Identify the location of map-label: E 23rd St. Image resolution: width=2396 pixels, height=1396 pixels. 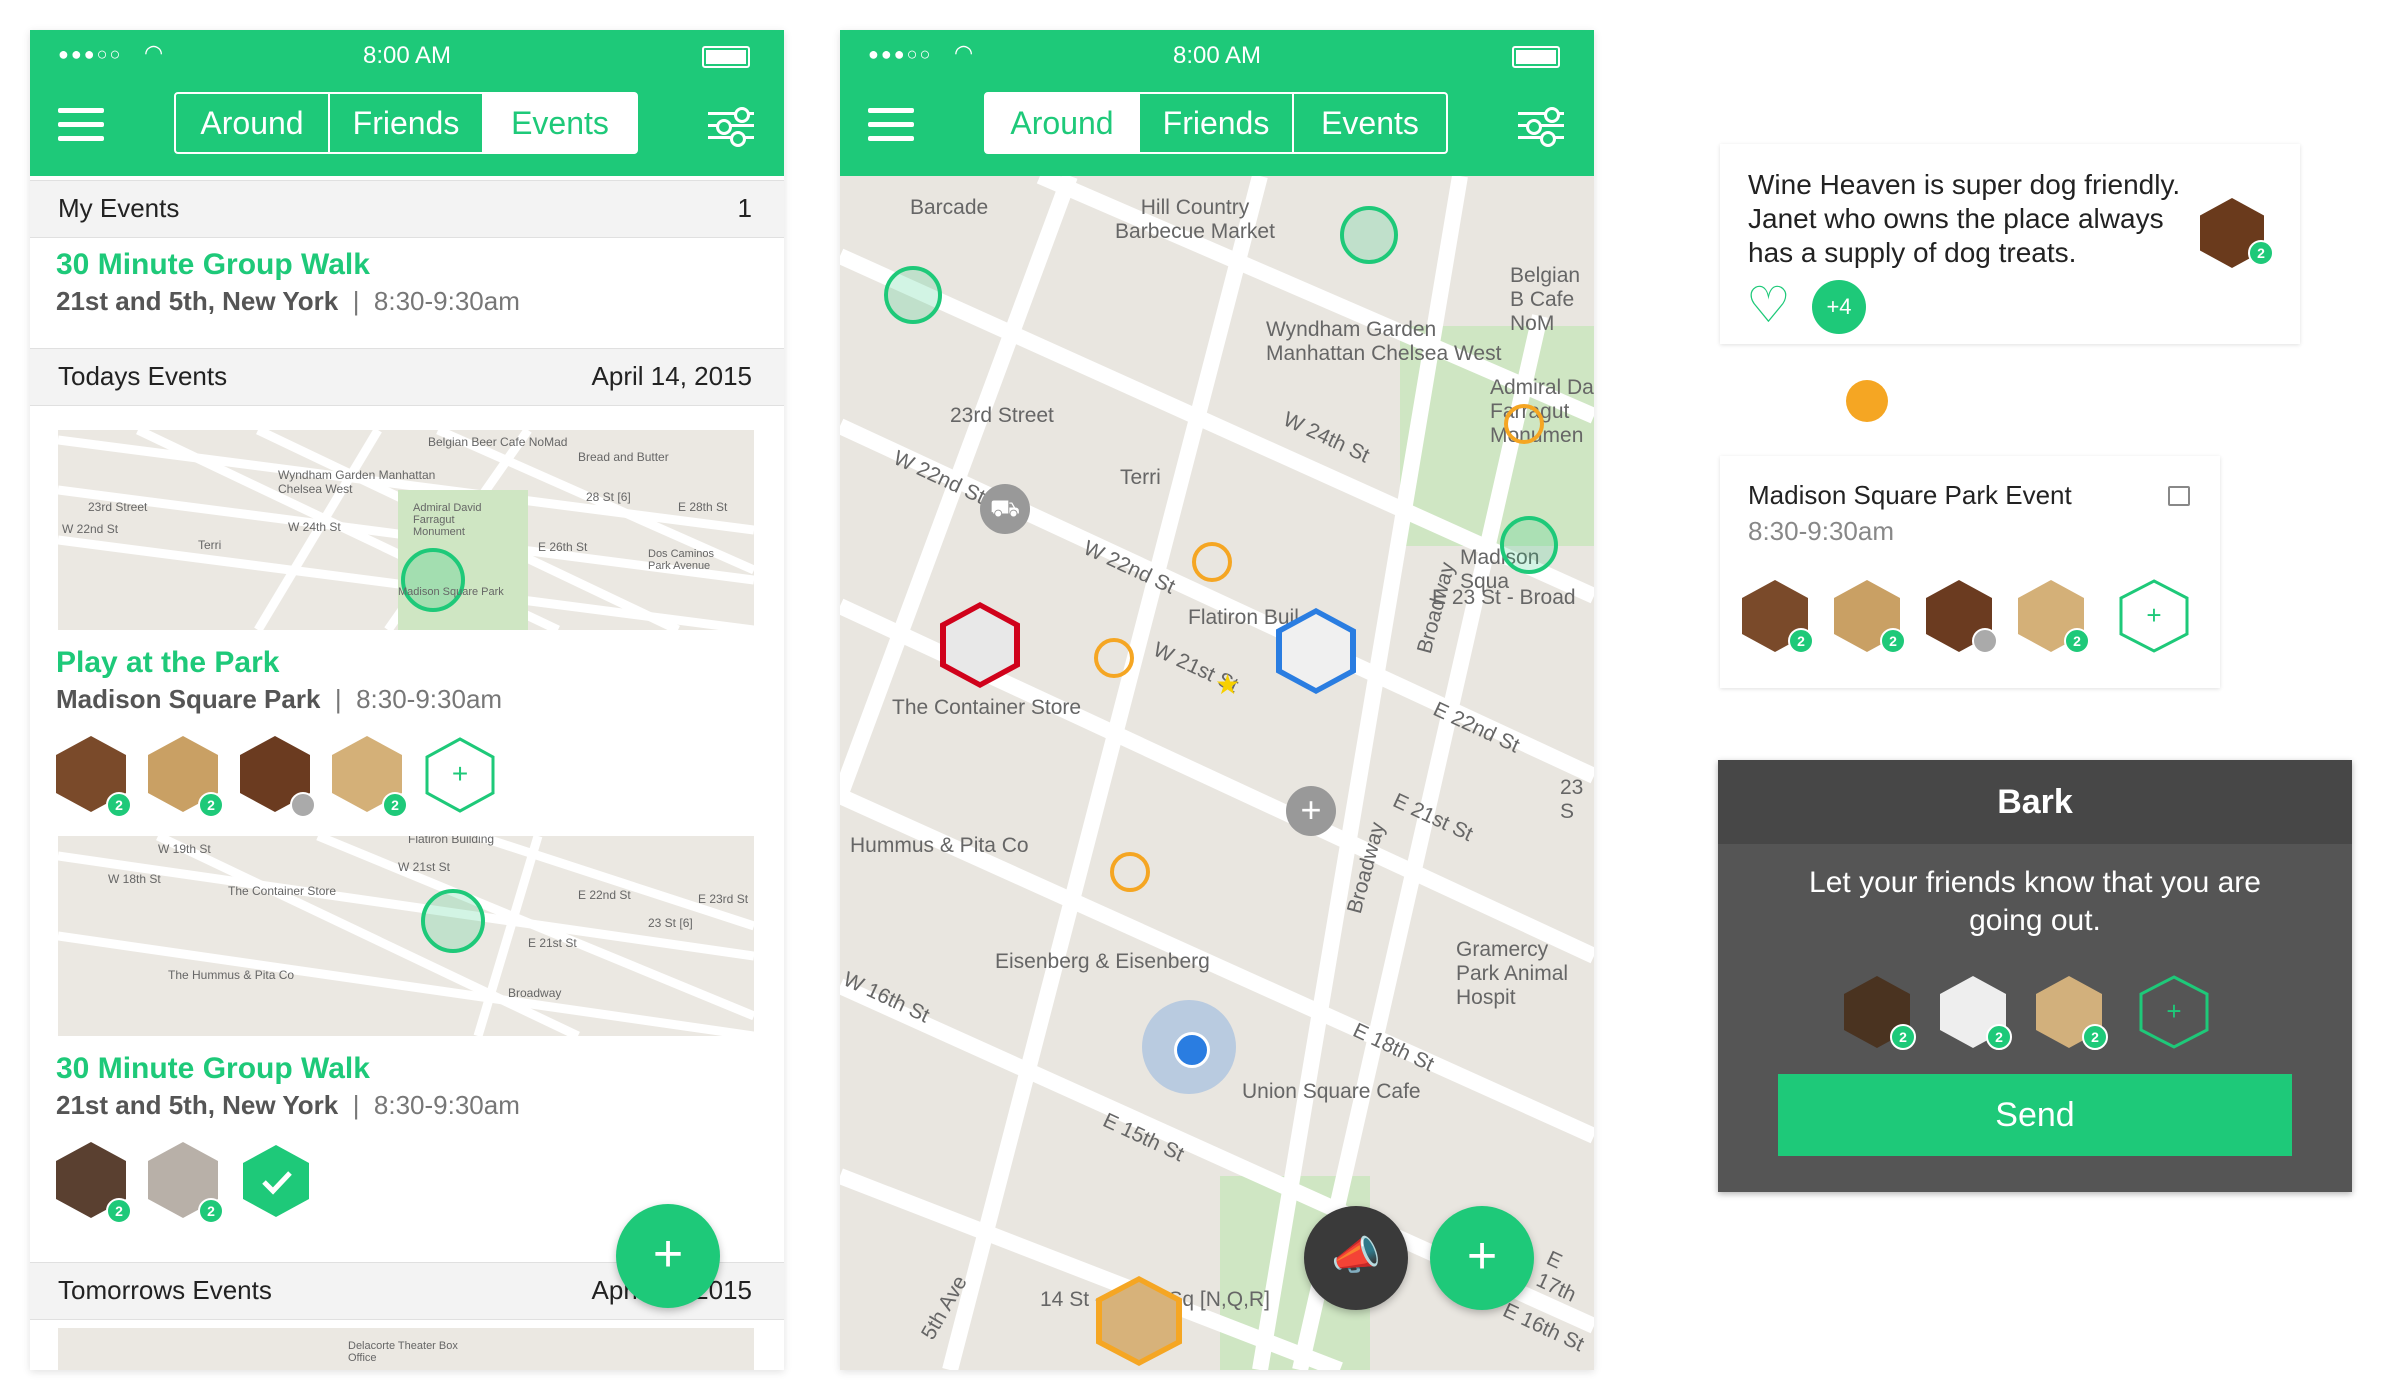
(723, 899).